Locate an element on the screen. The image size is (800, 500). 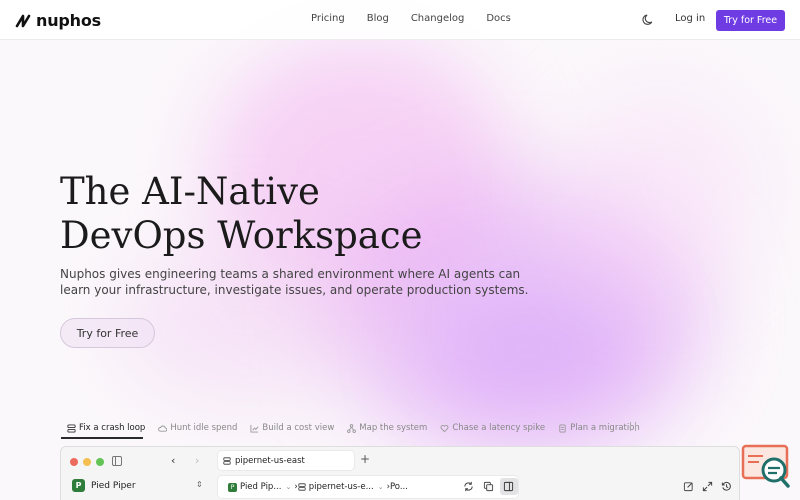
window-maximize-dot is located at coordinates (100, 462).